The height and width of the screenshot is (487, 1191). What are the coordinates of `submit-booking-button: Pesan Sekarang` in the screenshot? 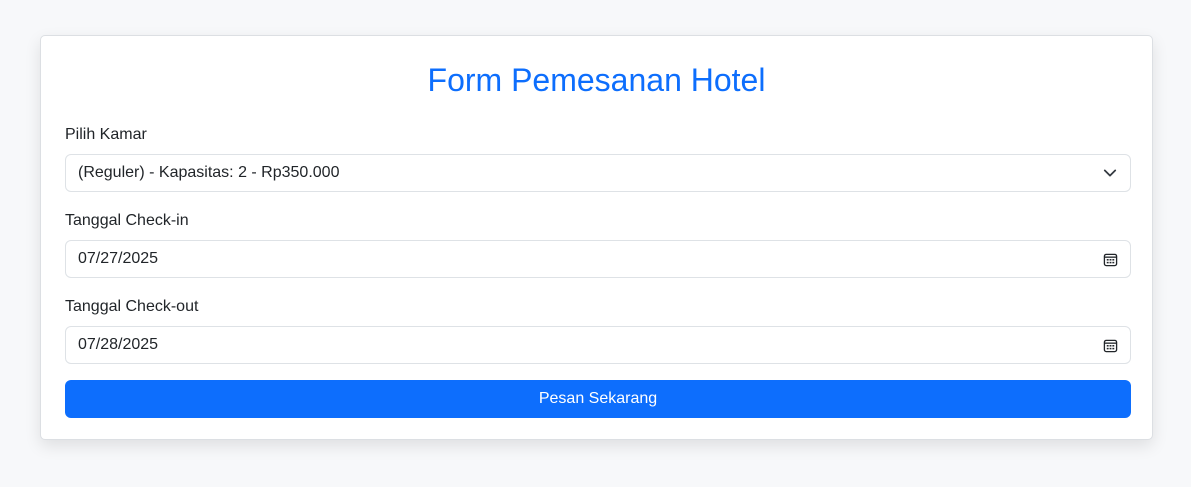 It's located at (598, 399).